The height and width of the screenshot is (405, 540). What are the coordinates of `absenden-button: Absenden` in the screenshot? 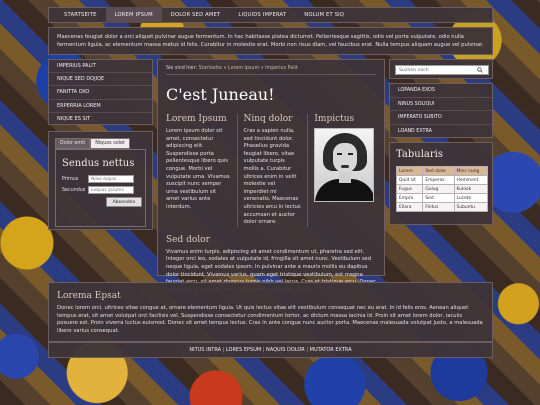 It's located at (124, 202).